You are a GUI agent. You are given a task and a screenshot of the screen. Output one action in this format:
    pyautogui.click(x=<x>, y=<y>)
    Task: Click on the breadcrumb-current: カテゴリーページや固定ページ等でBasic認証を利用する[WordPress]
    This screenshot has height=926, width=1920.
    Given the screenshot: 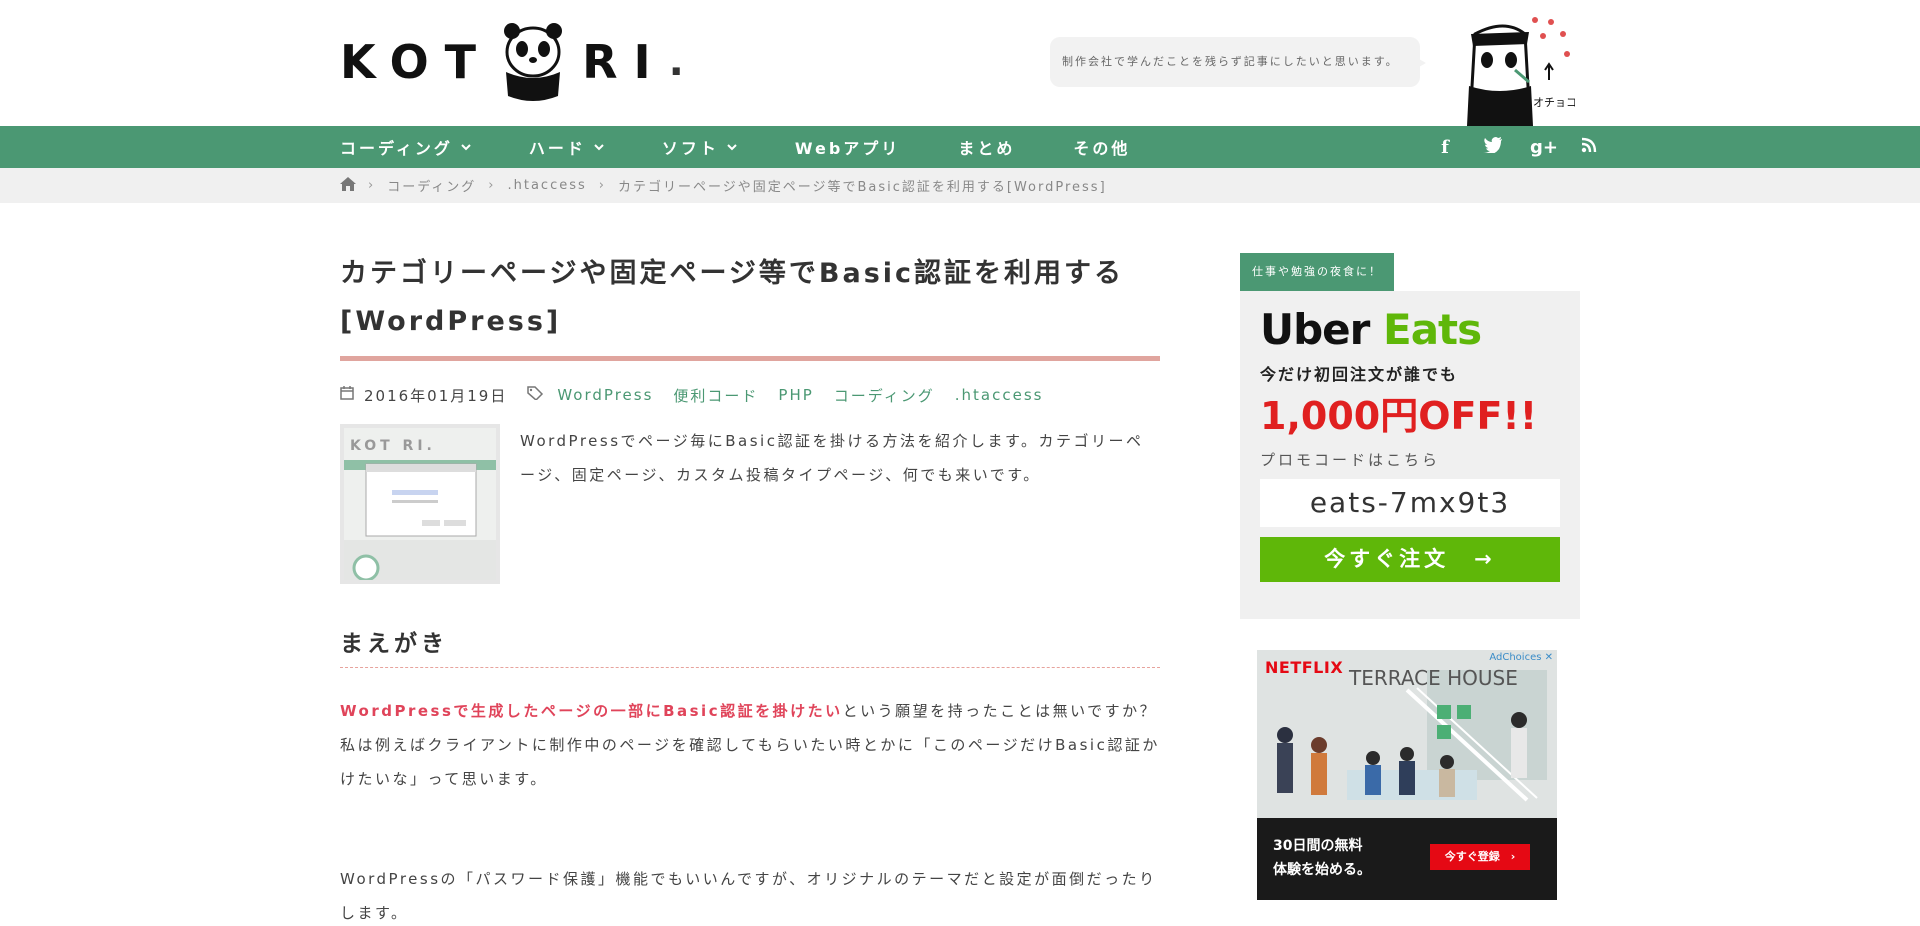 What is the action you would take?
    pyautogui.click(x=862, y=187)
    